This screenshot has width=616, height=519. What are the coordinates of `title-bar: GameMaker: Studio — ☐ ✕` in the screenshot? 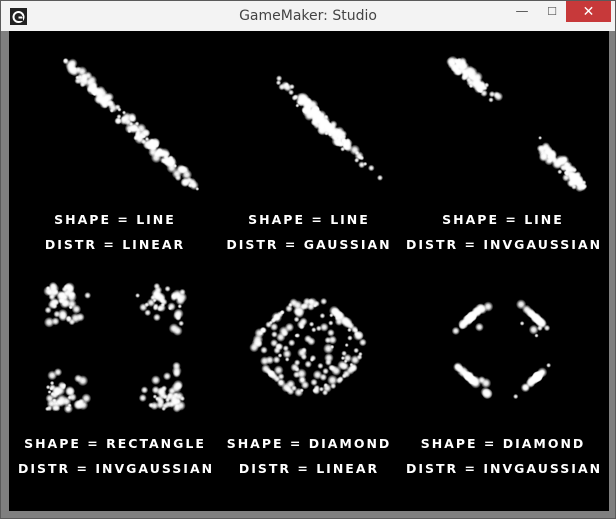 It's located at (308, 16).